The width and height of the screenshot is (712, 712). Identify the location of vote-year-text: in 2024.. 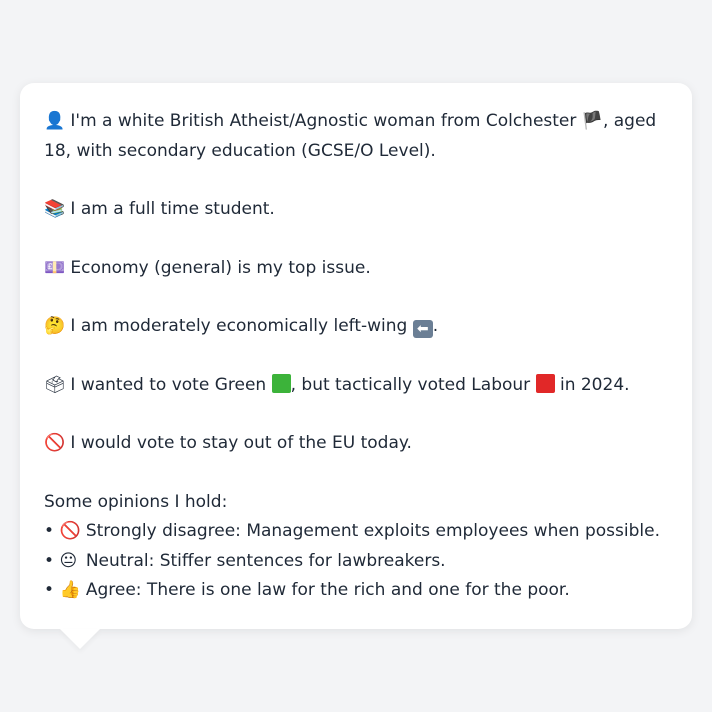
(594, 384).